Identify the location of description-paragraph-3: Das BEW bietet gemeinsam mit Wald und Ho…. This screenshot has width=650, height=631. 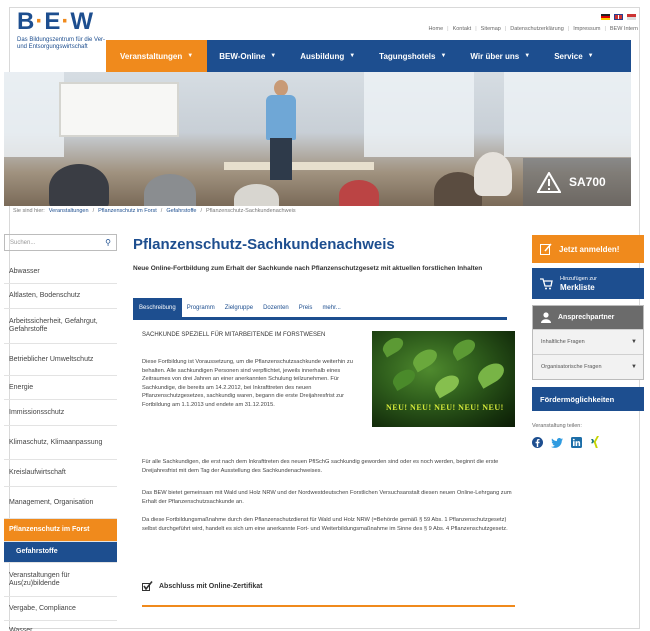
(327, 497).